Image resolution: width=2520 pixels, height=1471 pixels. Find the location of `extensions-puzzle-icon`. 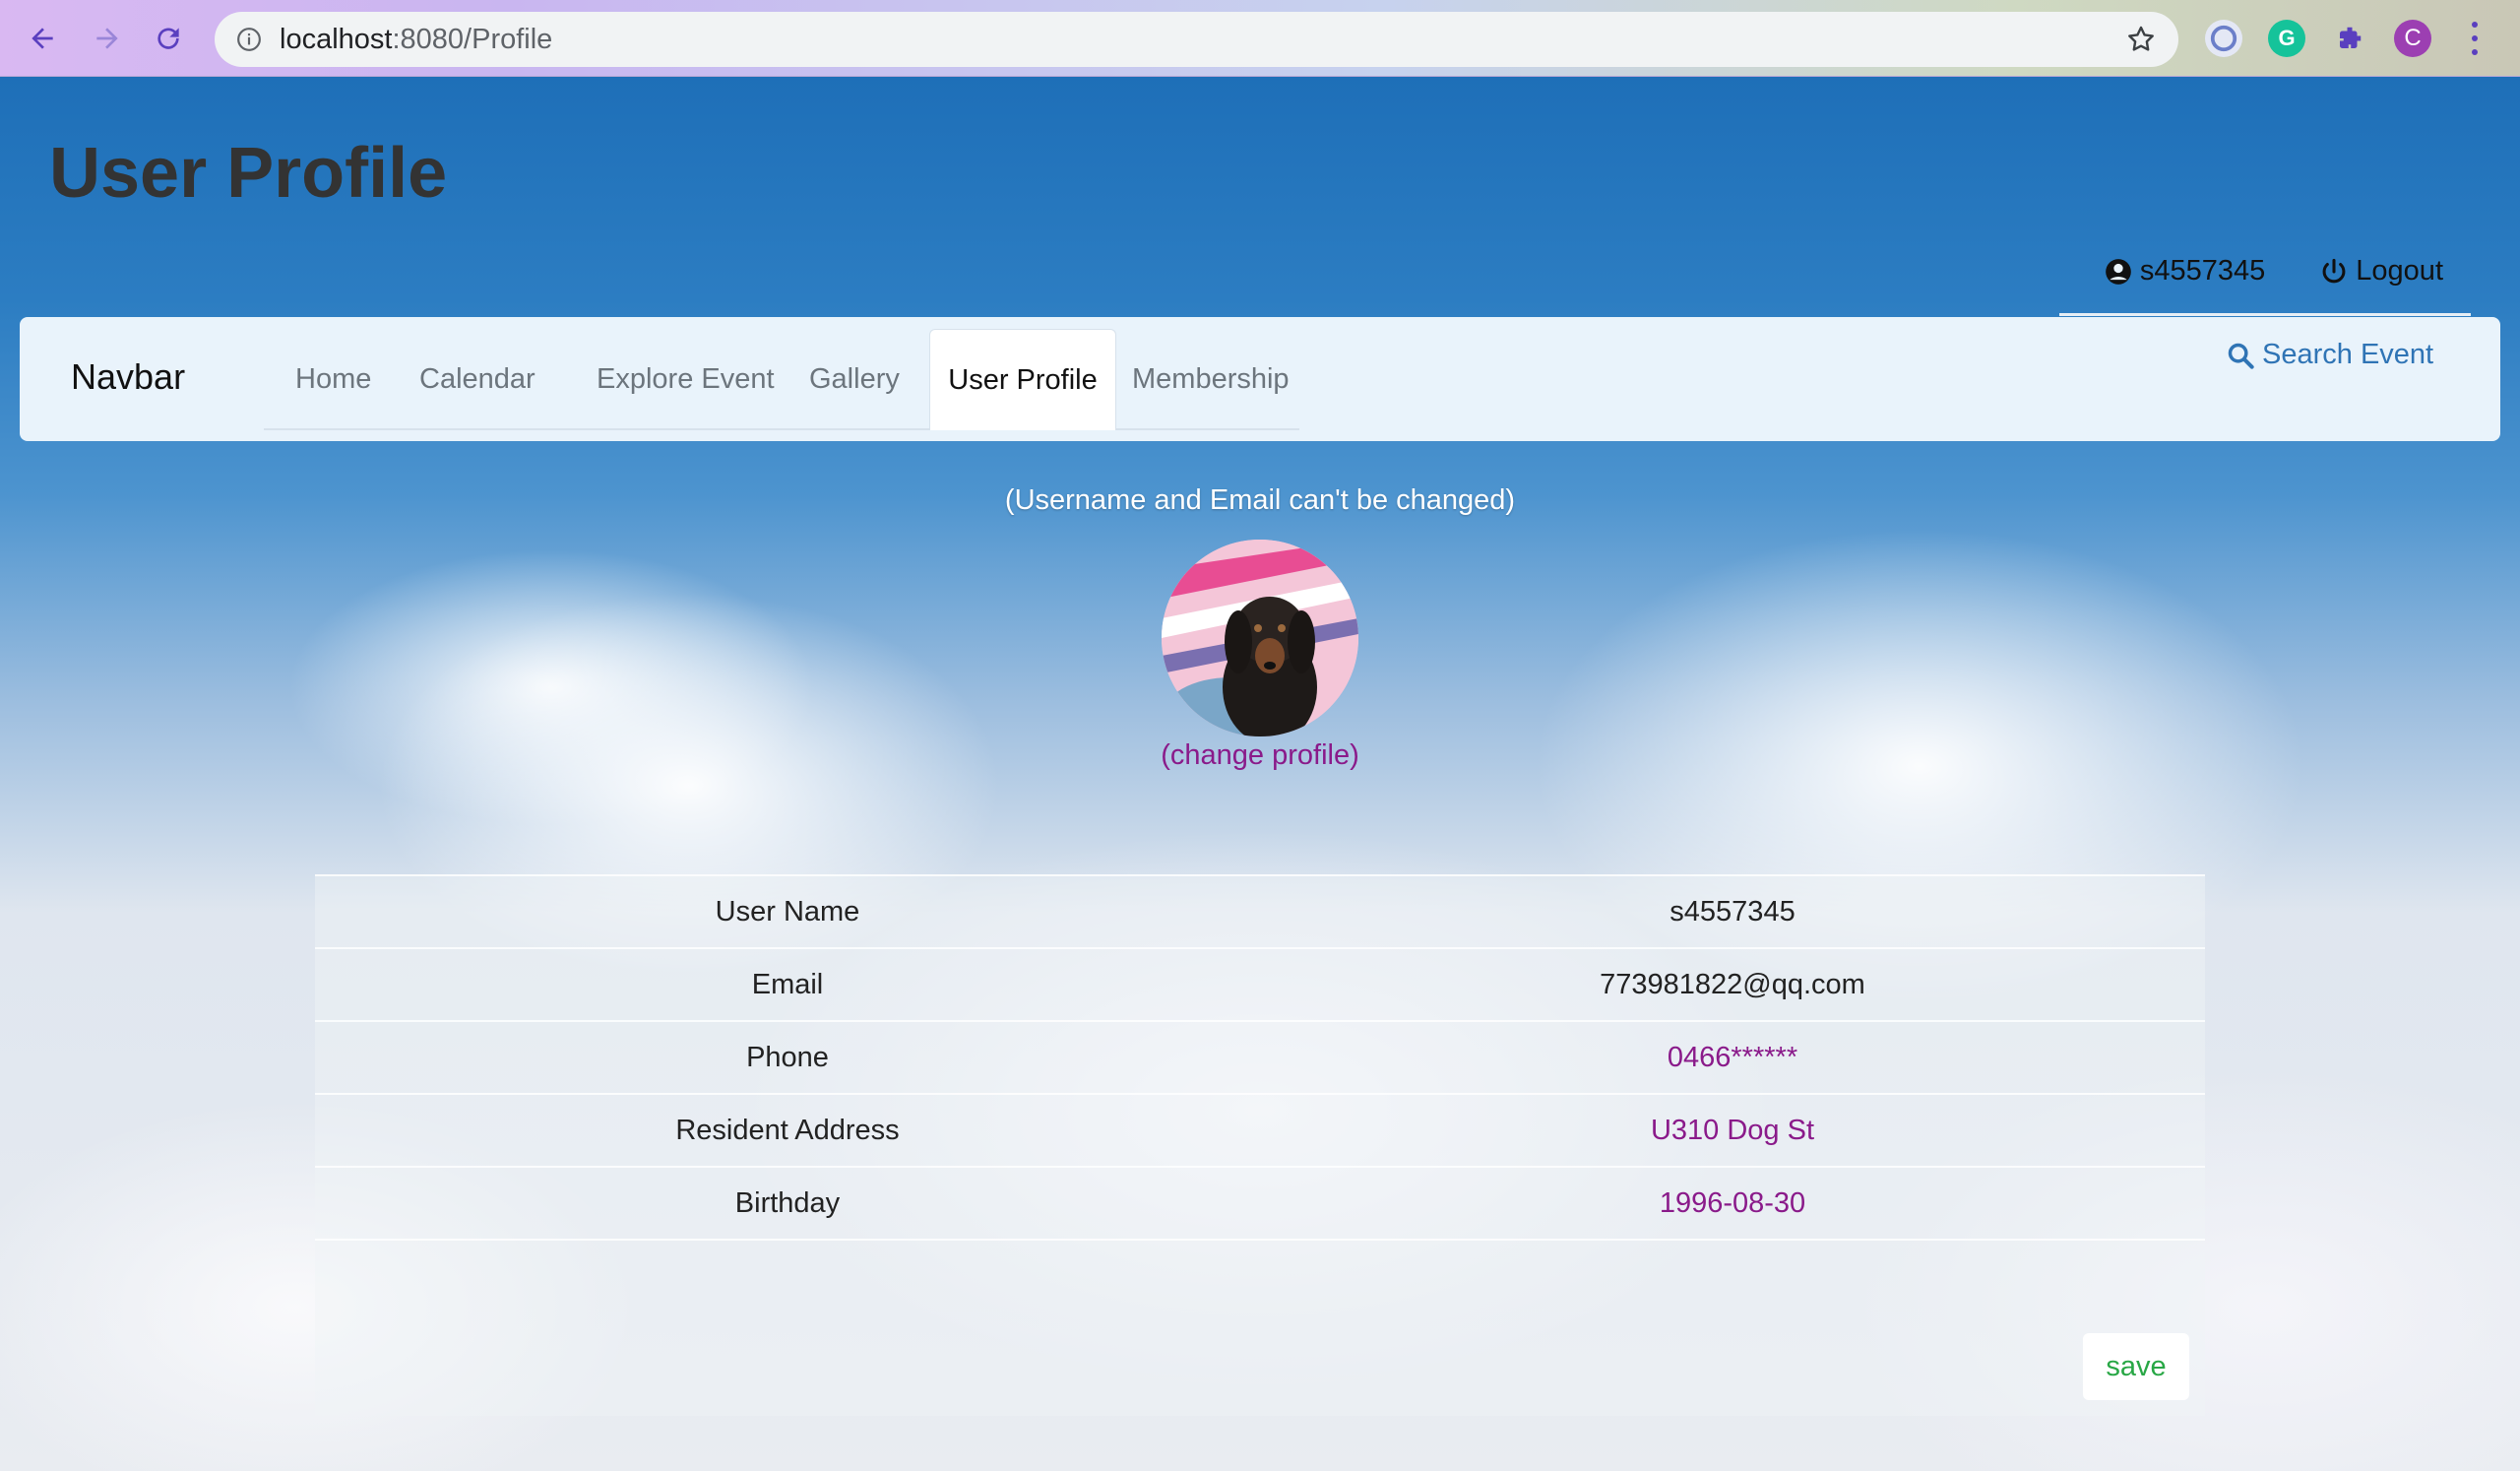

extensions-puzzle-icon is located at coordinates (2349, 38).